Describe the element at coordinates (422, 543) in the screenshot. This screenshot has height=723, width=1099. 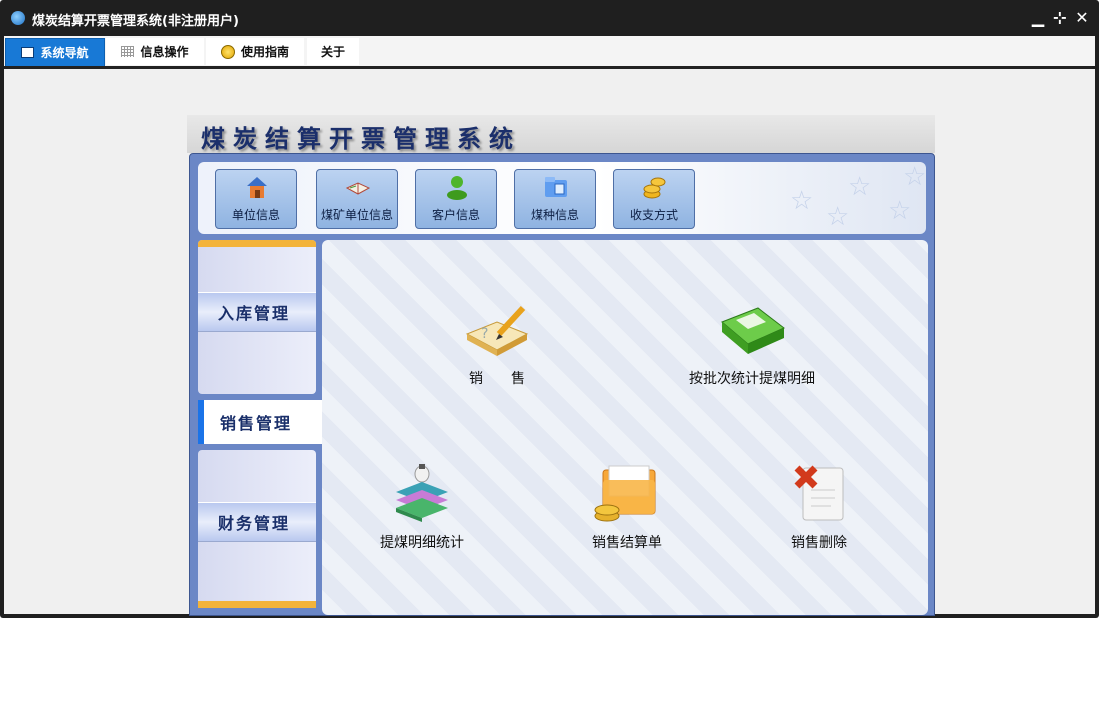
I see `feature-label: 提煤明细统计` at that location.